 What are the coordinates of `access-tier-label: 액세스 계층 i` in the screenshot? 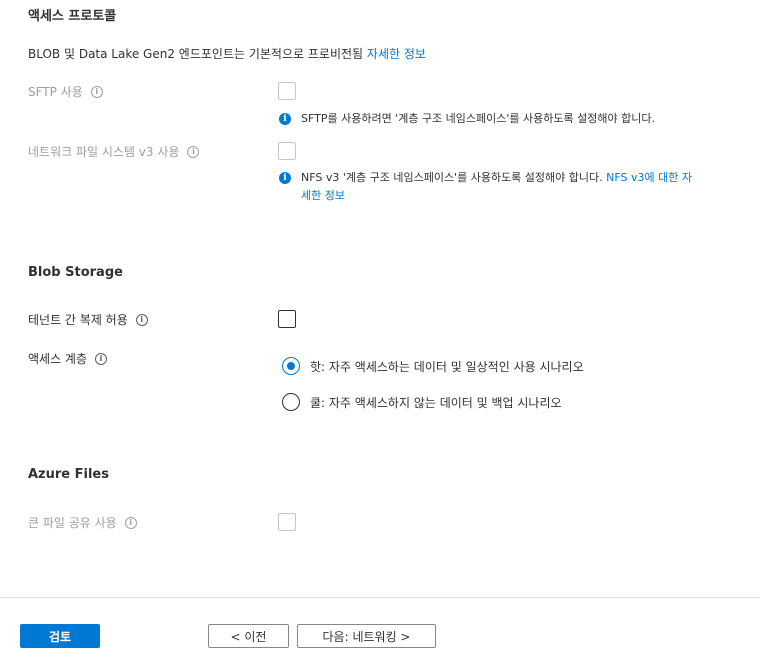 It's located at (68, 358).